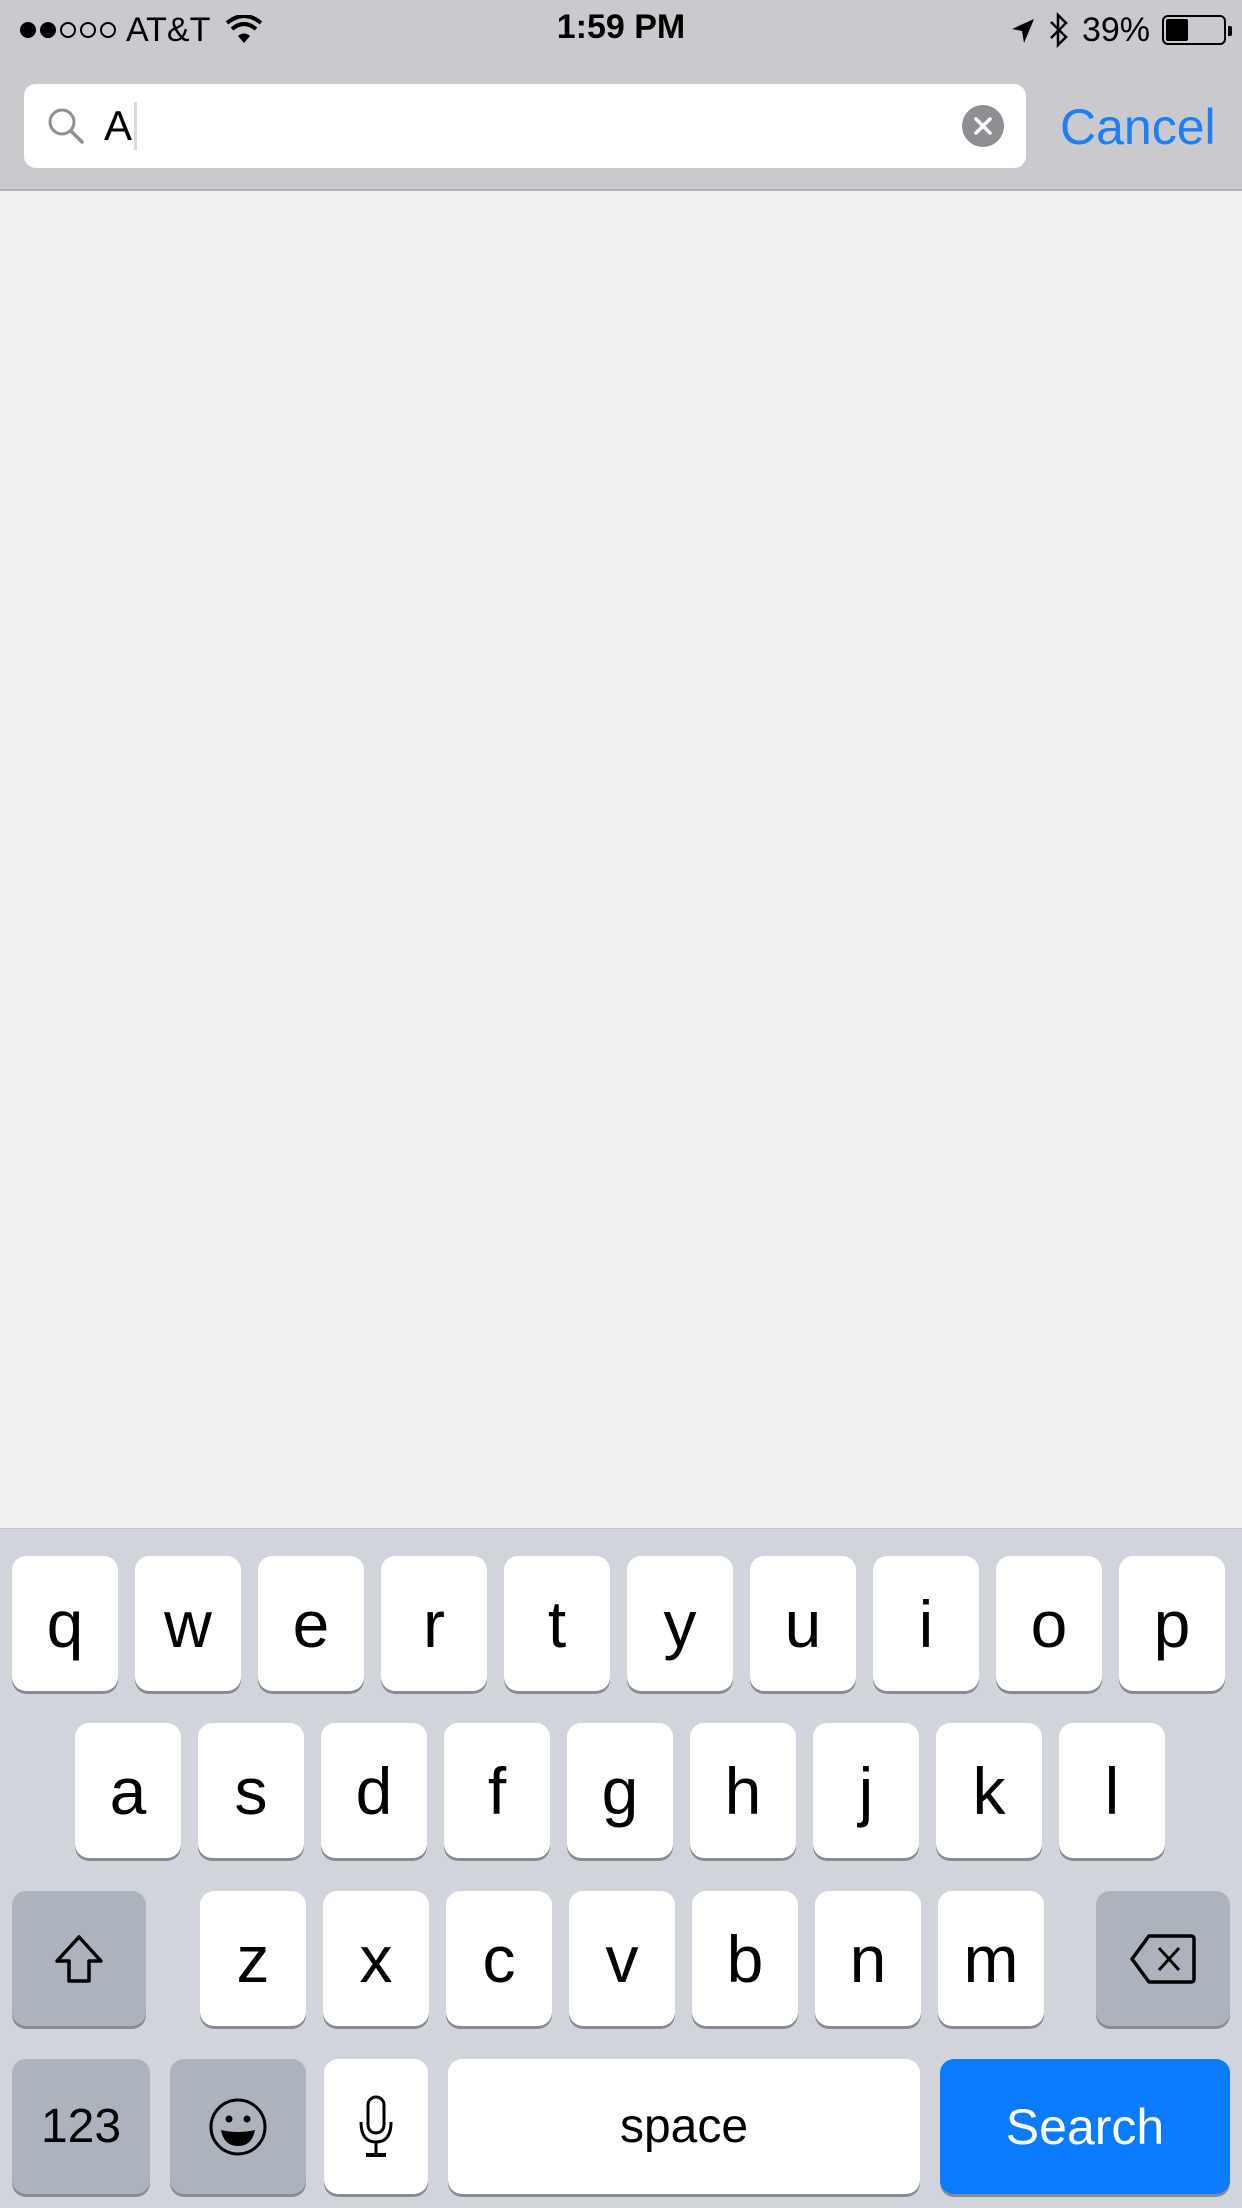 The height and width of the screenshot is (2208, 1242). What do you see at coordinates (680, 1623) in the screenshot?
I see `key-y: y` at bounding box center [680, 1623].